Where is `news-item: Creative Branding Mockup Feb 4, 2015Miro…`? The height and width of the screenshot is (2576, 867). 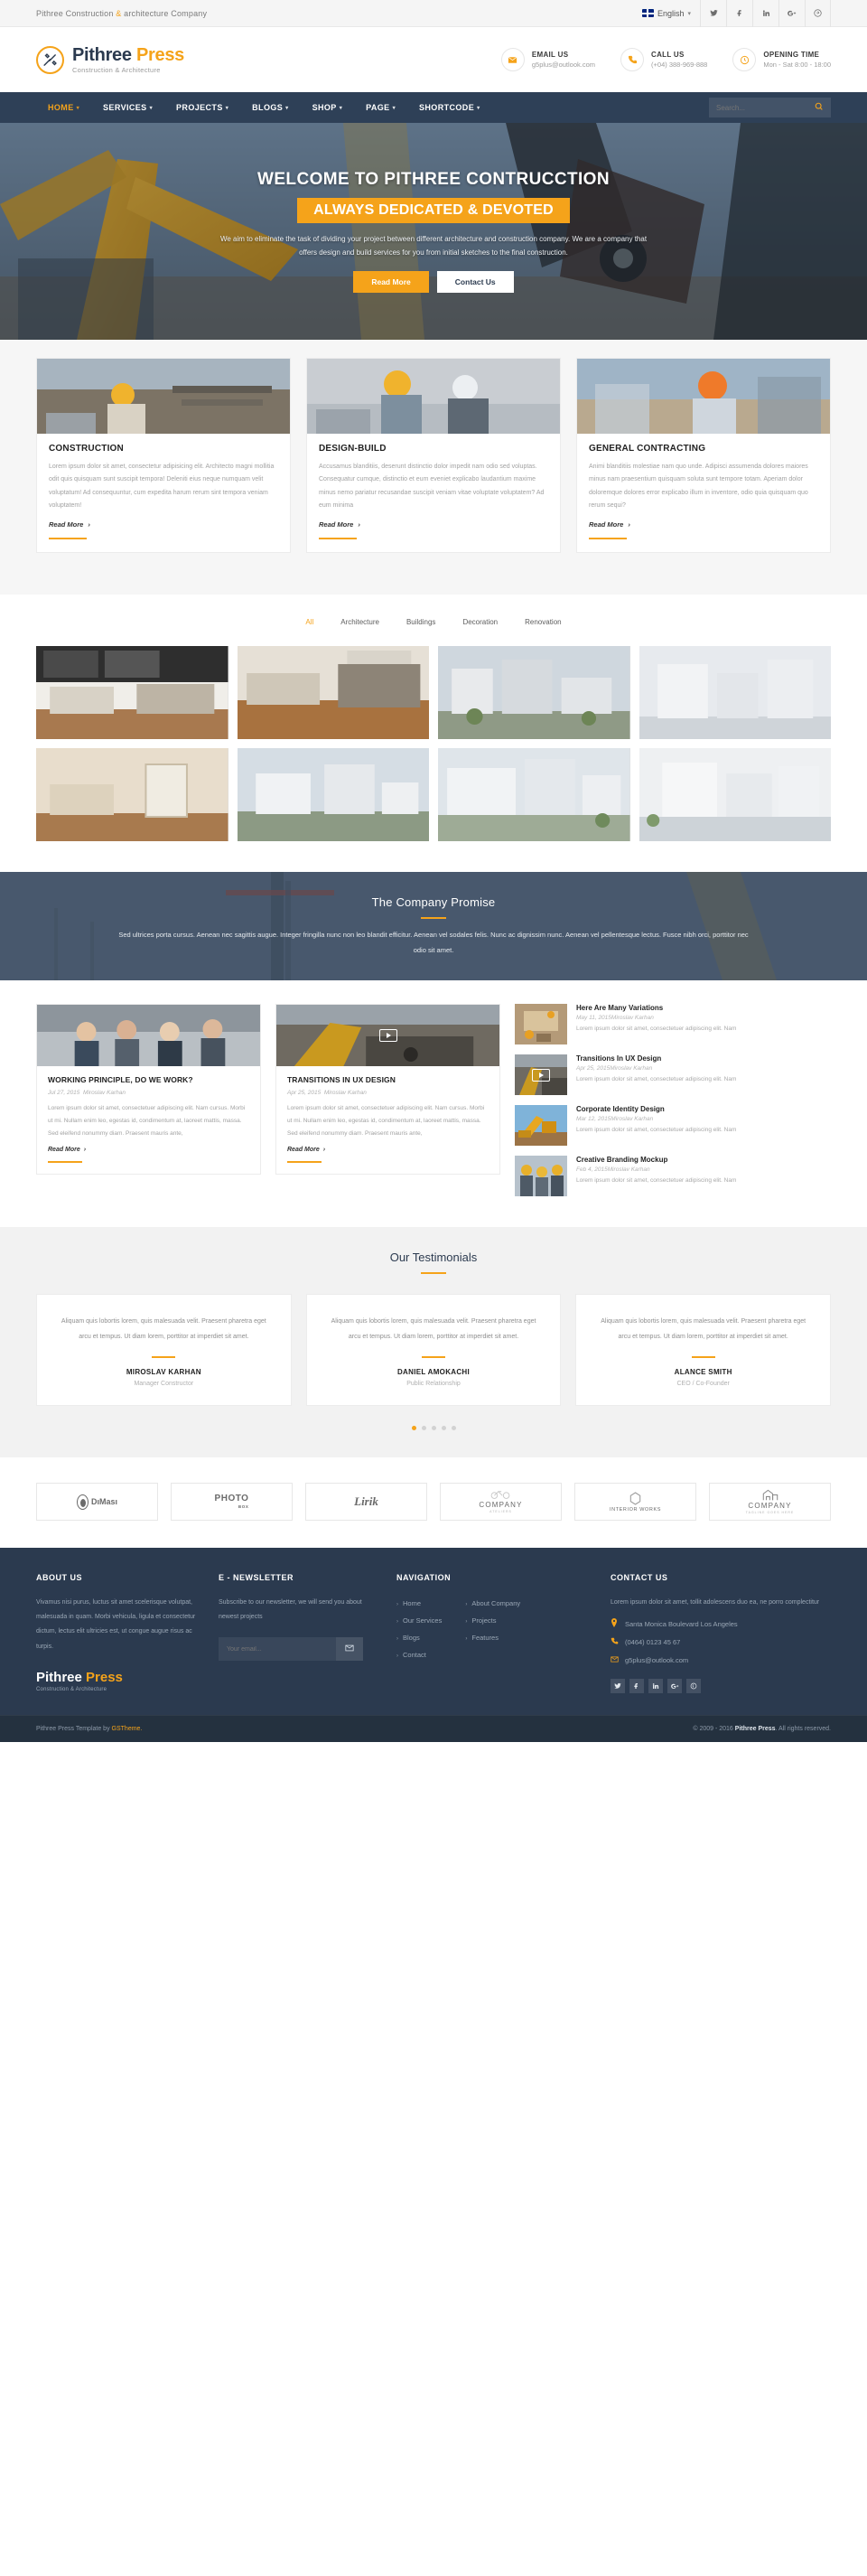
news-item: Creative Branding Mockup Feb 4, 2015Miro… is located at coordinates (673, 1176).